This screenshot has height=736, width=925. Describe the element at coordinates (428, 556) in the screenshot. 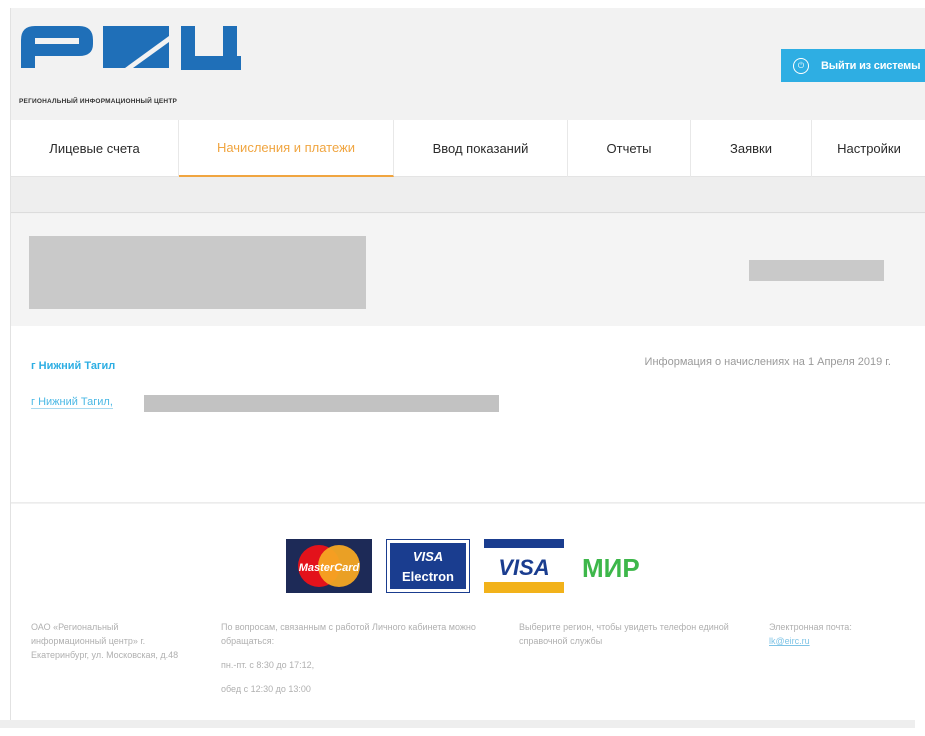

I see `svg-text: VISA` at that location.